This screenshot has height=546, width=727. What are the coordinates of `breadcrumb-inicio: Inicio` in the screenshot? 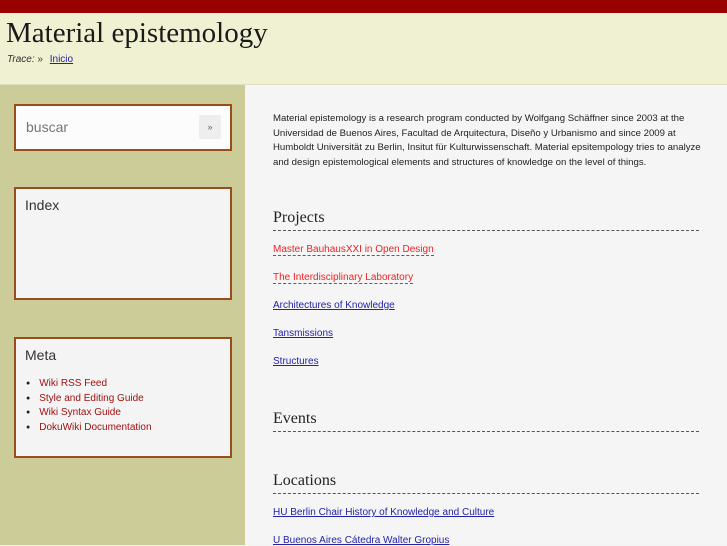 It's located at (61, 59).